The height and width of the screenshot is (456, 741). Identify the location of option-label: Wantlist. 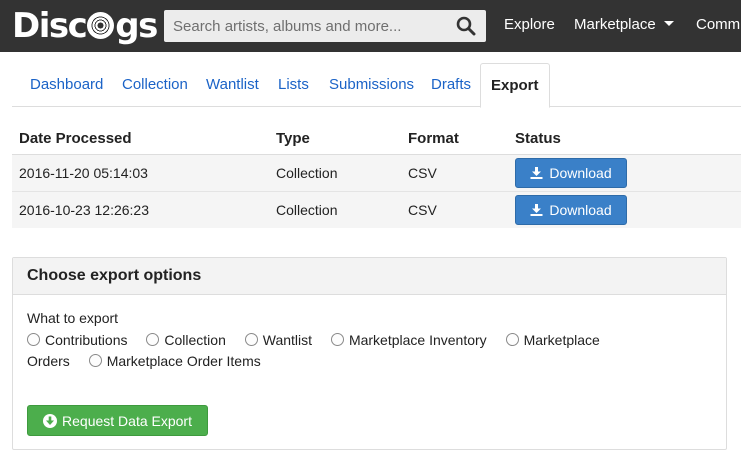
(287, 340).